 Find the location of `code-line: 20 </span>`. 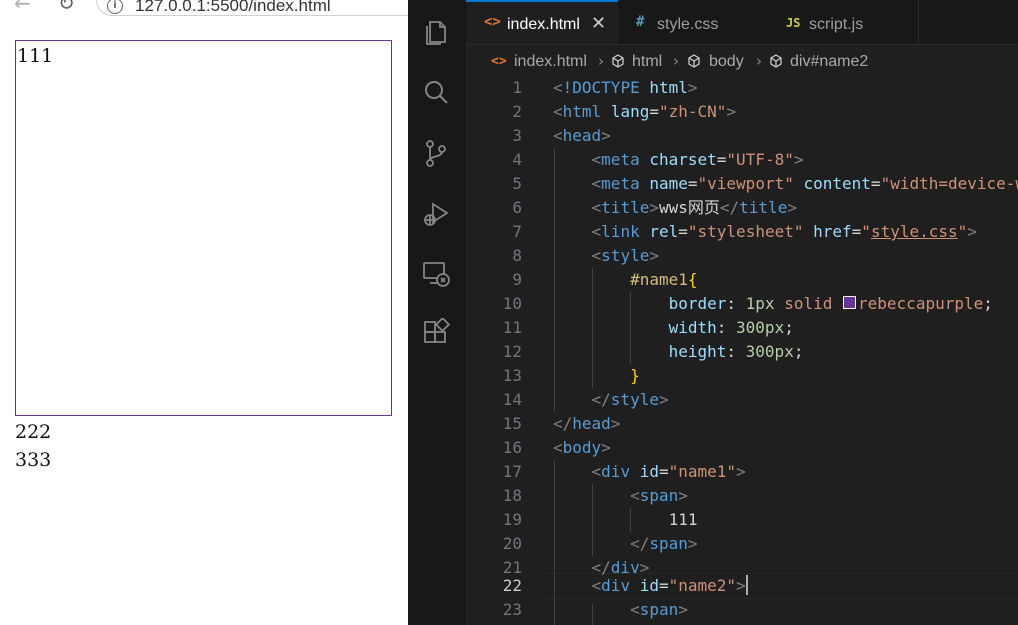

code-line: 20 </span> is located at coordinates (600, 543).